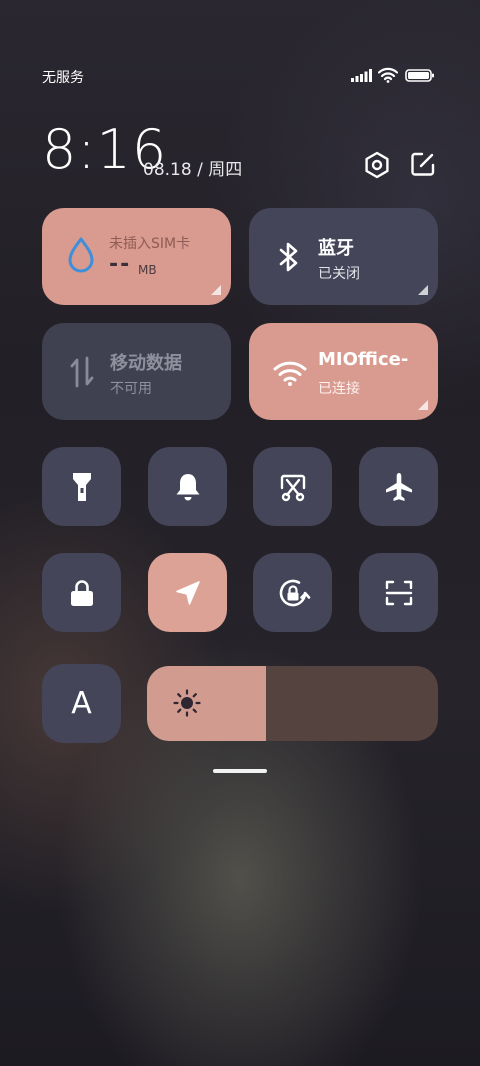  Describe the element at coordinates (419, 75) in the screenshot. I see `battery-icon` at that location.